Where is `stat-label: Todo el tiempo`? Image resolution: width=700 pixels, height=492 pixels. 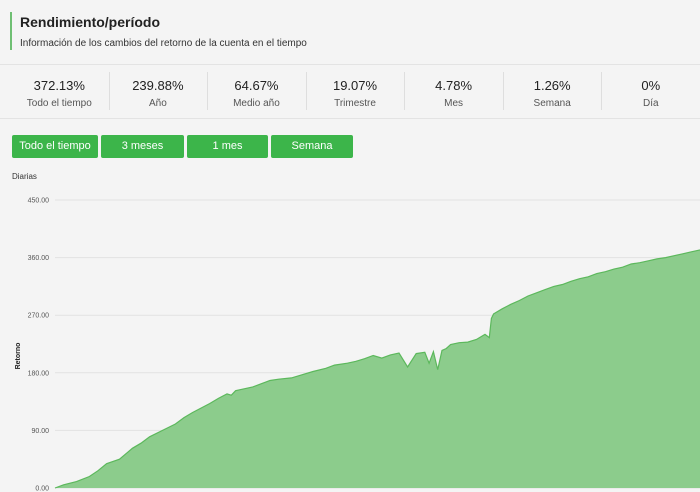 stat-label: Todo el tiempo is located at coordinates (59, 103).